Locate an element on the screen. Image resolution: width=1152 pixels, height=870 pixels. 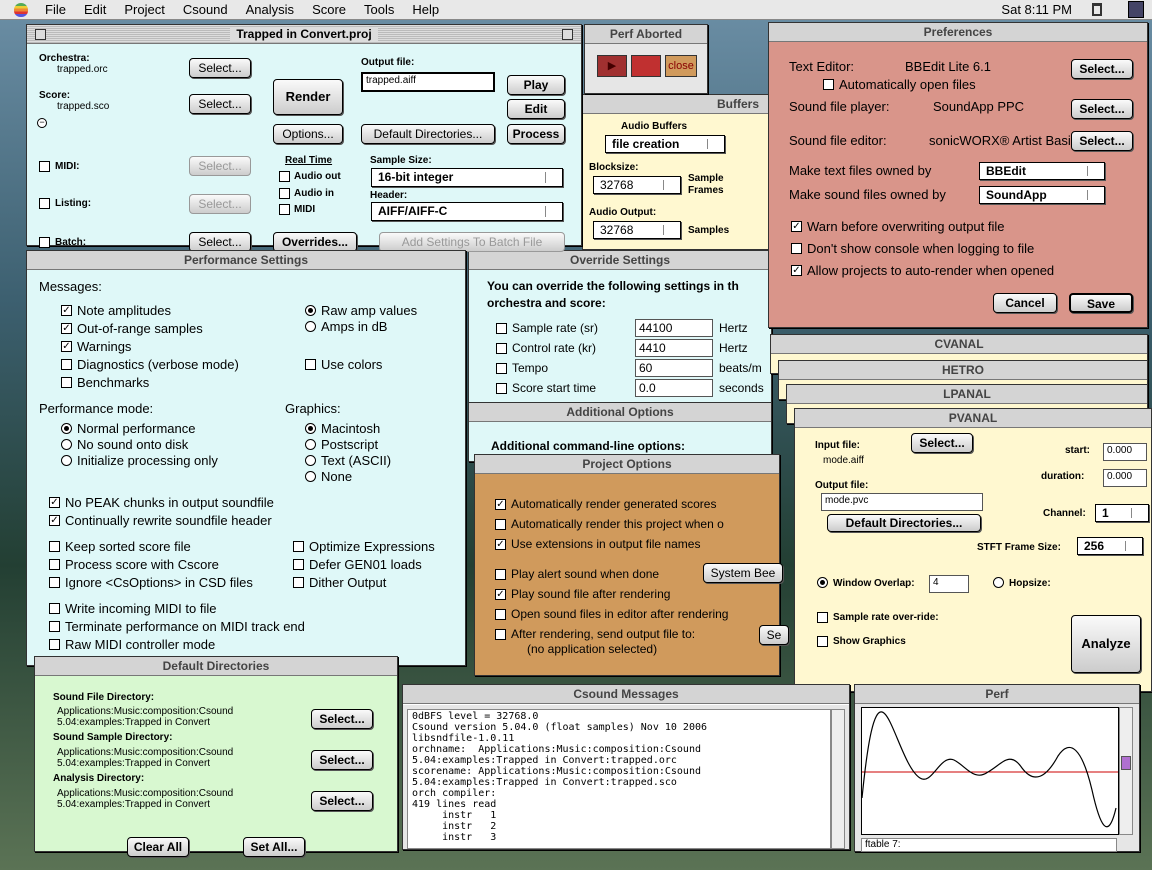
override-titlebar: Override Settings is located at coordinates (620, 260).